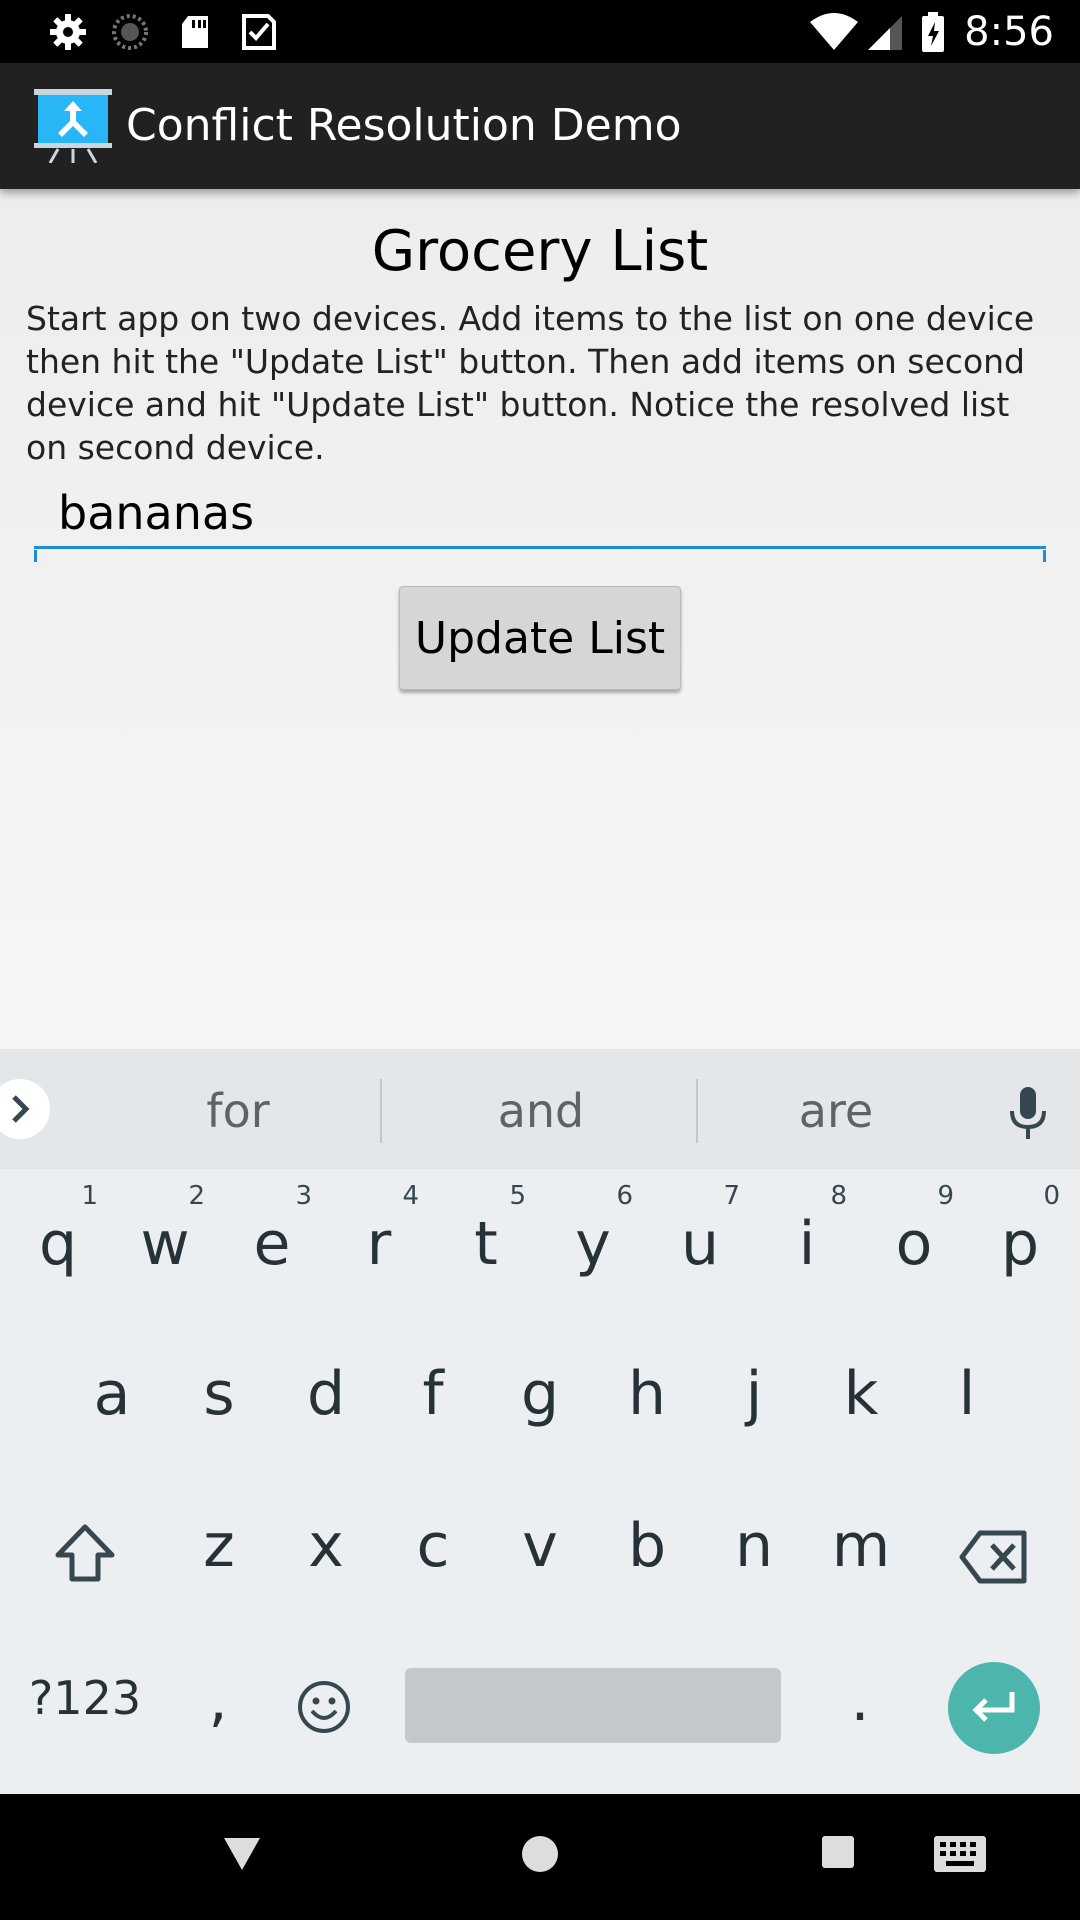 The width and height of the screenshot is (1080, 1920). I want to click on item-input, so click(540, 517).